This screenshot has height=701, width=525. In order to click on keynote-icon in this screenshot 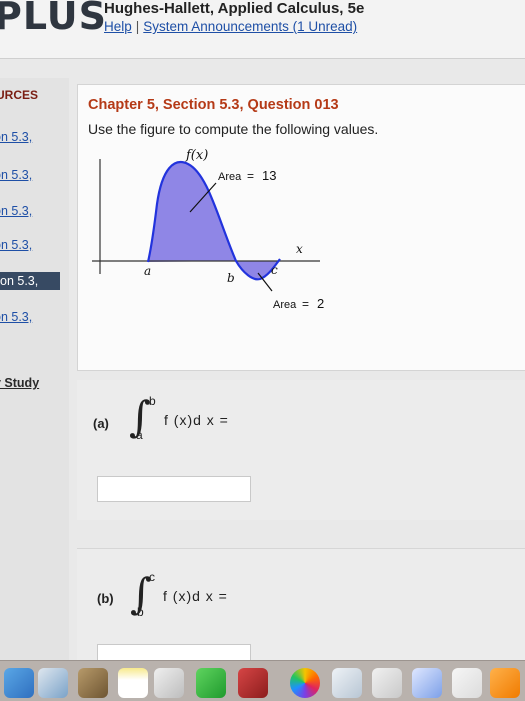, I will do `click(347, 683)`.